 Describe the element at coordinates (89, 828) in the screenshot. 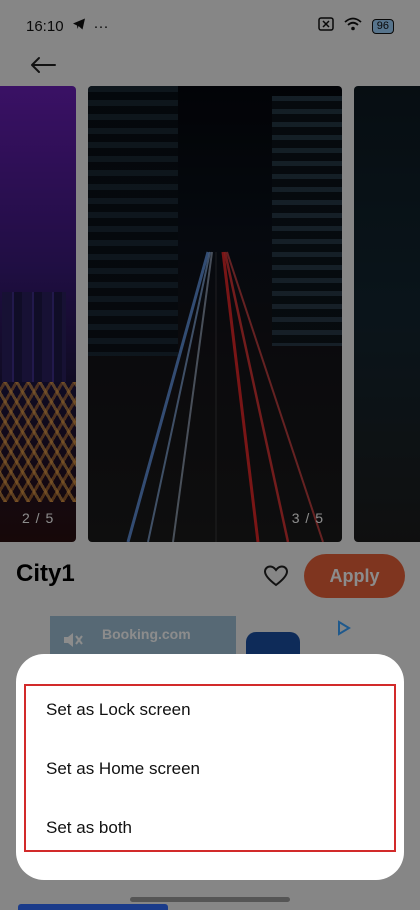

I see `option-both: Set as both` at that location.